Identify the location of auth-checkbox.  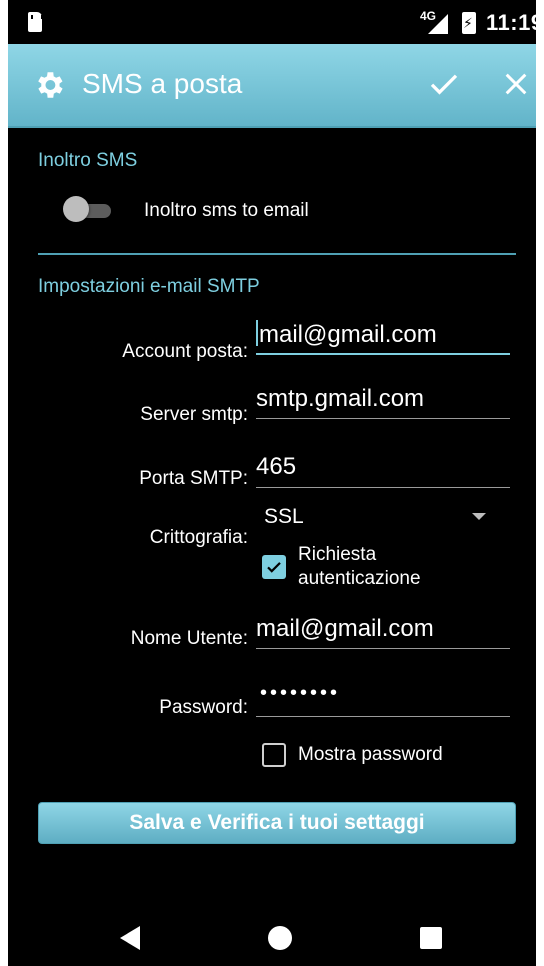
(274, 567).